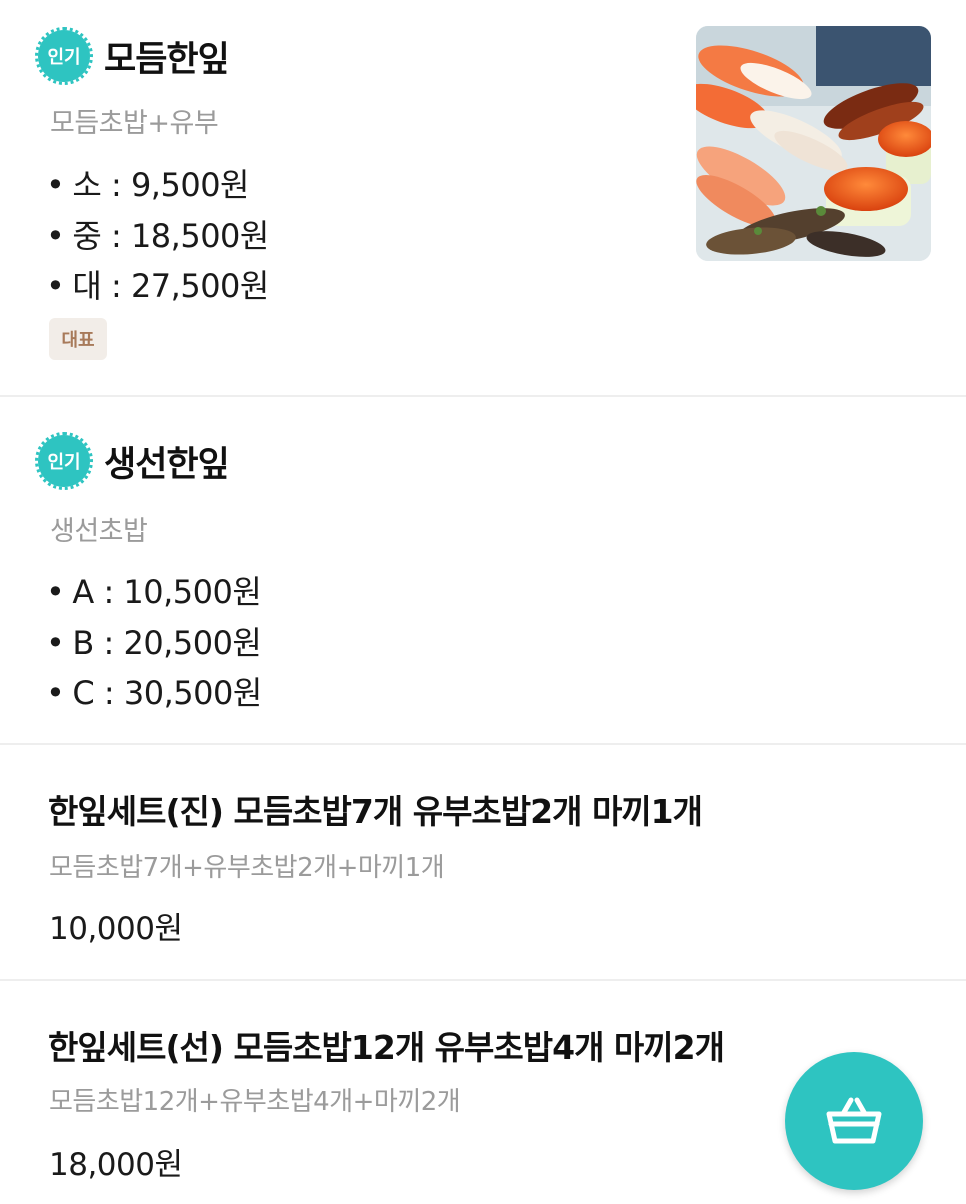 Image resolution: width=966 pixels, height=1204 pixels. What do you see at coordinates (170, 286) in the screenshot?
I see `price-option-text: 대 : 27,500원` at bounding box center [170, 286].